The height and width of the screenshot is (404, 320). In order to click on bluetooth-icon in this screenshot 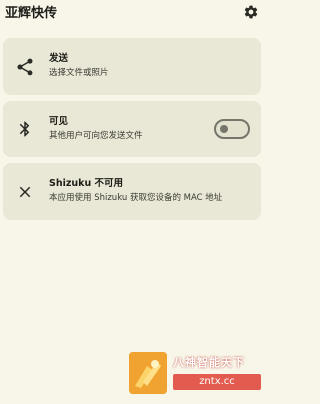, I will do `click(25, 129)`.